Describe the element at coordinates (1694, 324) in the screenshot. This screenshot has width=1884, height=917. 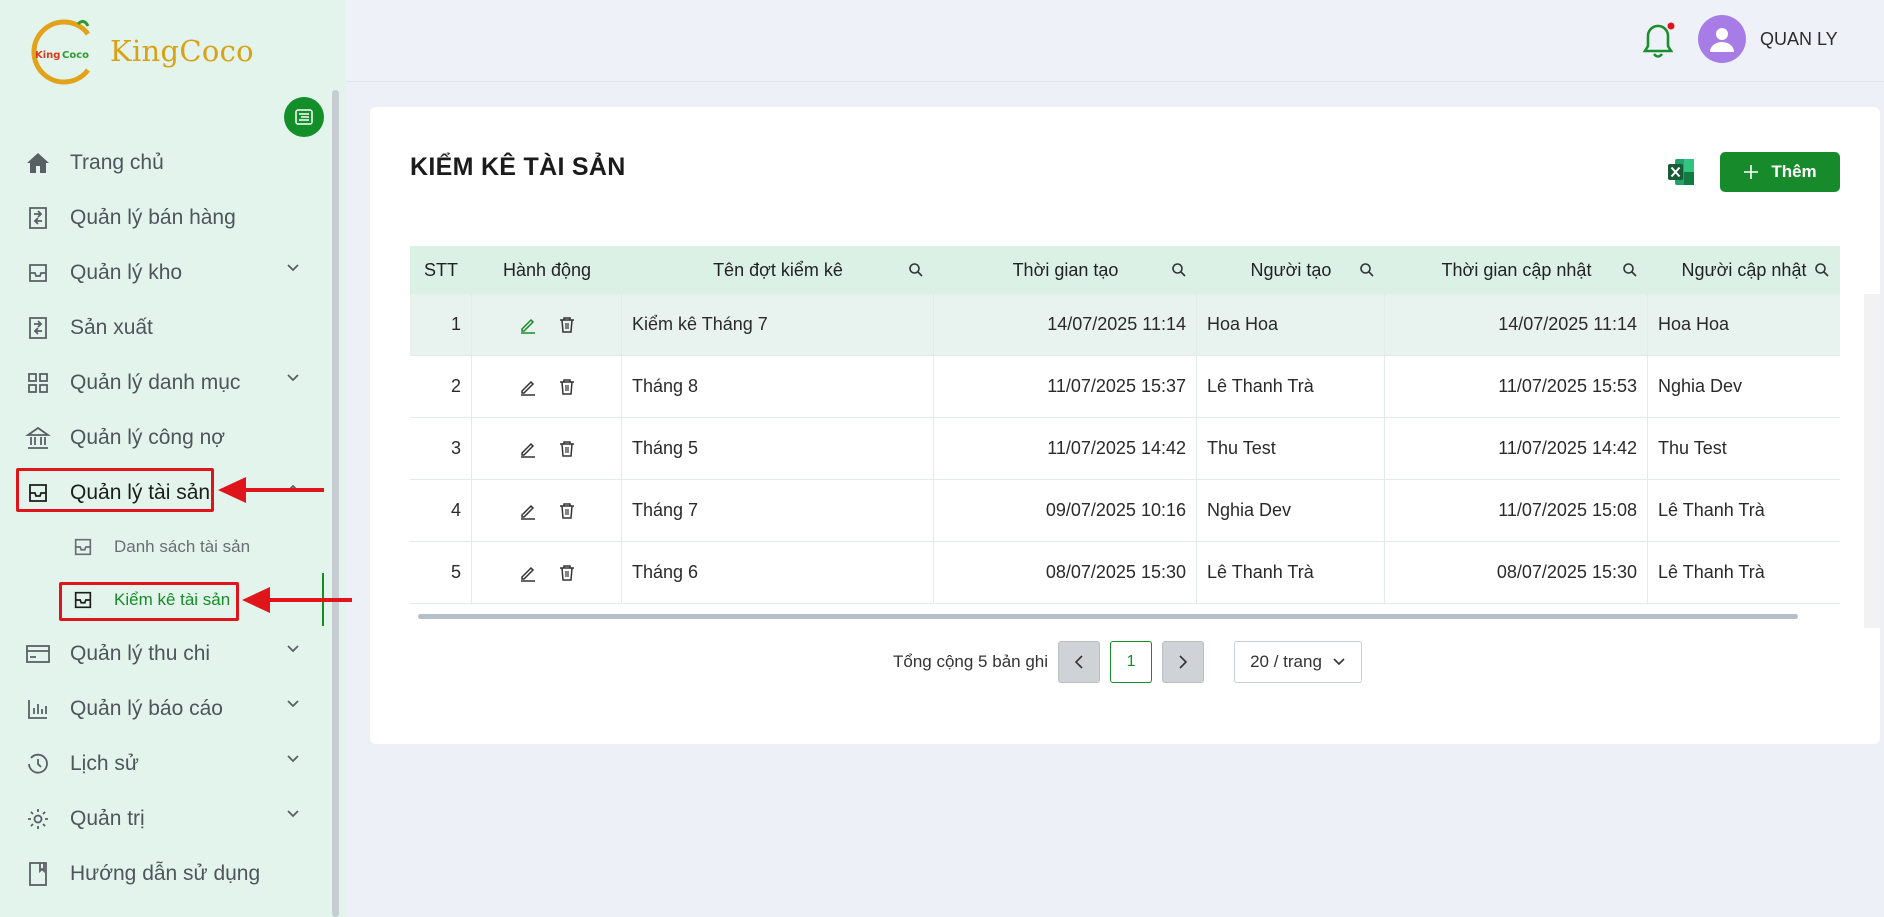
I see `cell-updater: Hoa Hoa` at that location.